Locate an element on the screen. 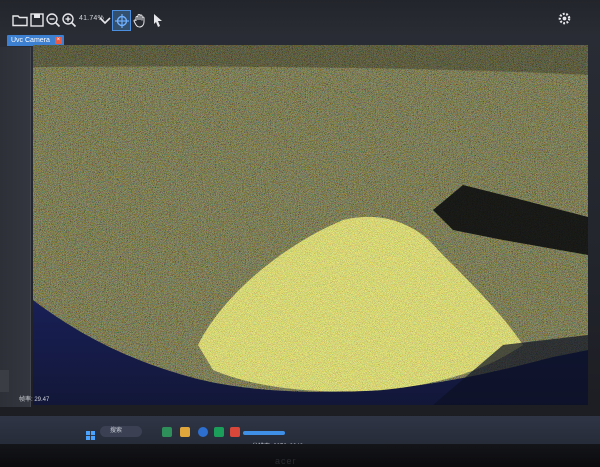  taskbar-search: 搜索 is located at coordinates (121, 431).